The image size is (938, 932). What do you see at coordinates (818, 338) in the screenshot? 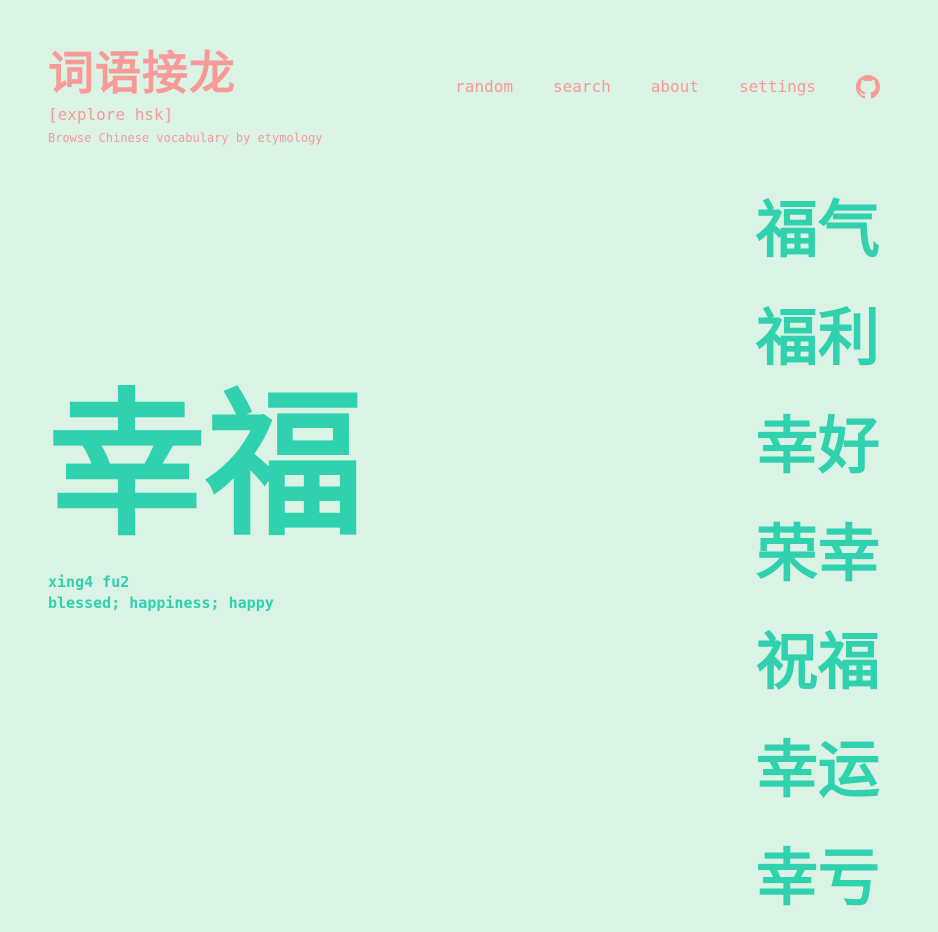
I see `related-word-item: 福利` at bounding box center [818, 338].